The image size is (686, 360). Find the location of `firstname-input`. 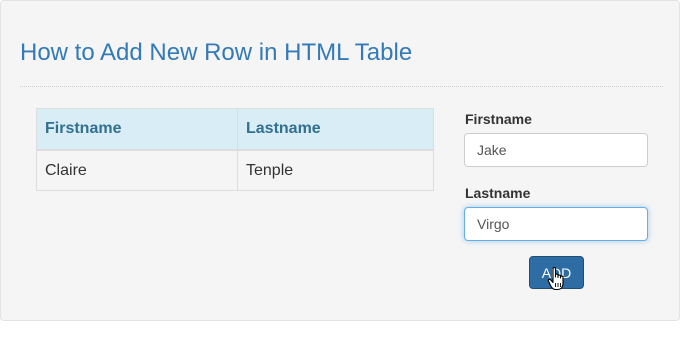

firstname-input is located at coordinates (556, 150).